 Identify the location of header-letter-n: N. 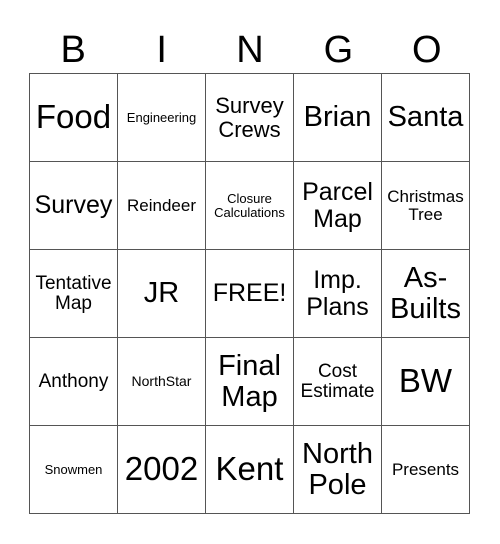
(250, 50).